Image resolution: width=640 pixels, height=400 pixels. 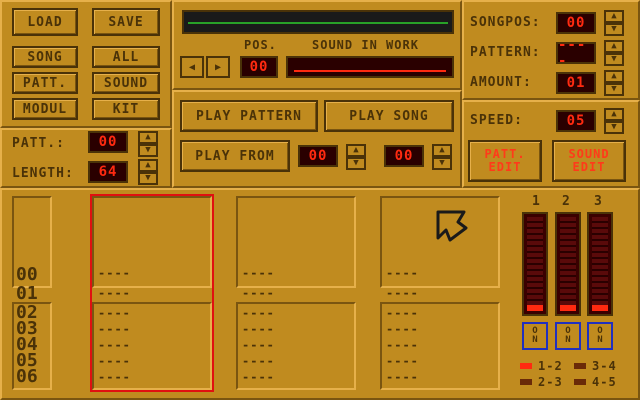 I want to click on patt-edit-button: PATT. EDIT, so click(x=505, y=161).